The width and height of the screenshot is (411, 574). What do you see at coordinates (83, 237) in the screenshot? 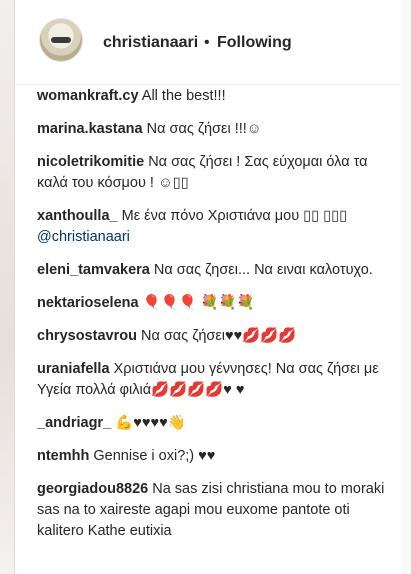
I see `comment-mention-link: @christianaari` at bounding box center [83, 237].